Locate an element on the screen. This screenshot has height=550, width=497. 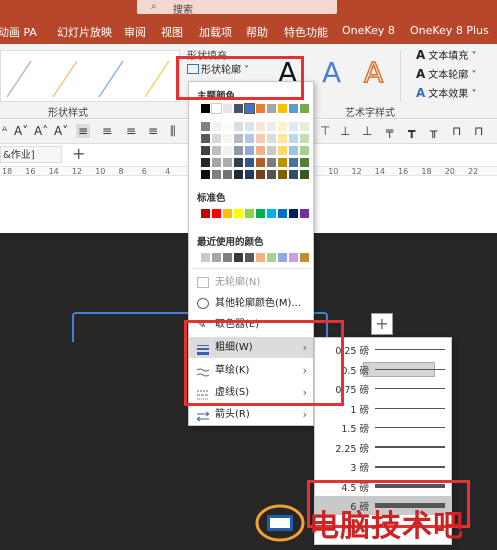
align-bottom-icon: ⊥ is located at coordinates (367, 131).